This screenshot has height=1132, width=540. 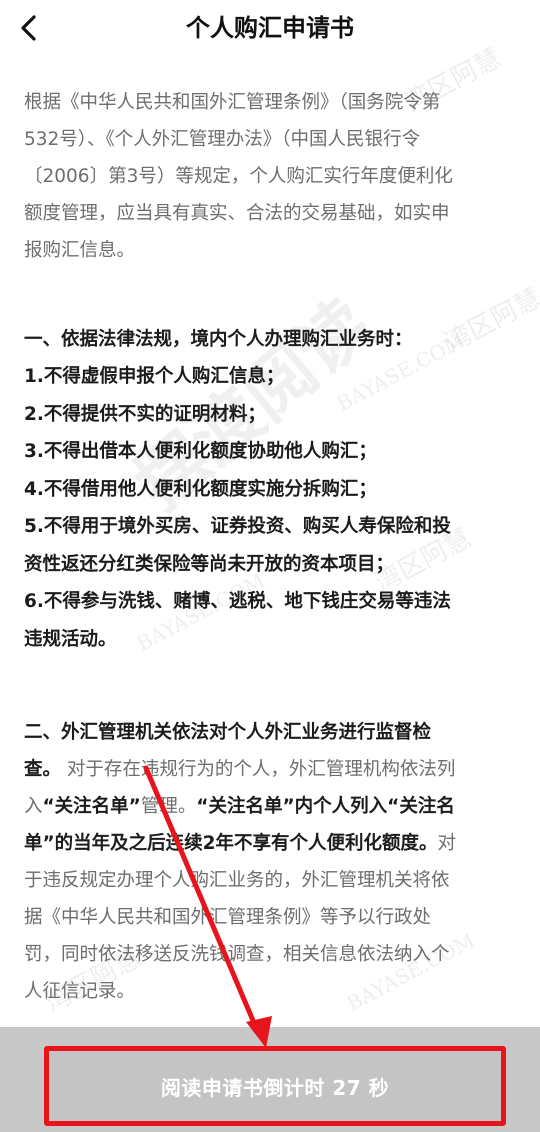 I want to click on section-2-text: 管理。, so click(x=168, y=806).